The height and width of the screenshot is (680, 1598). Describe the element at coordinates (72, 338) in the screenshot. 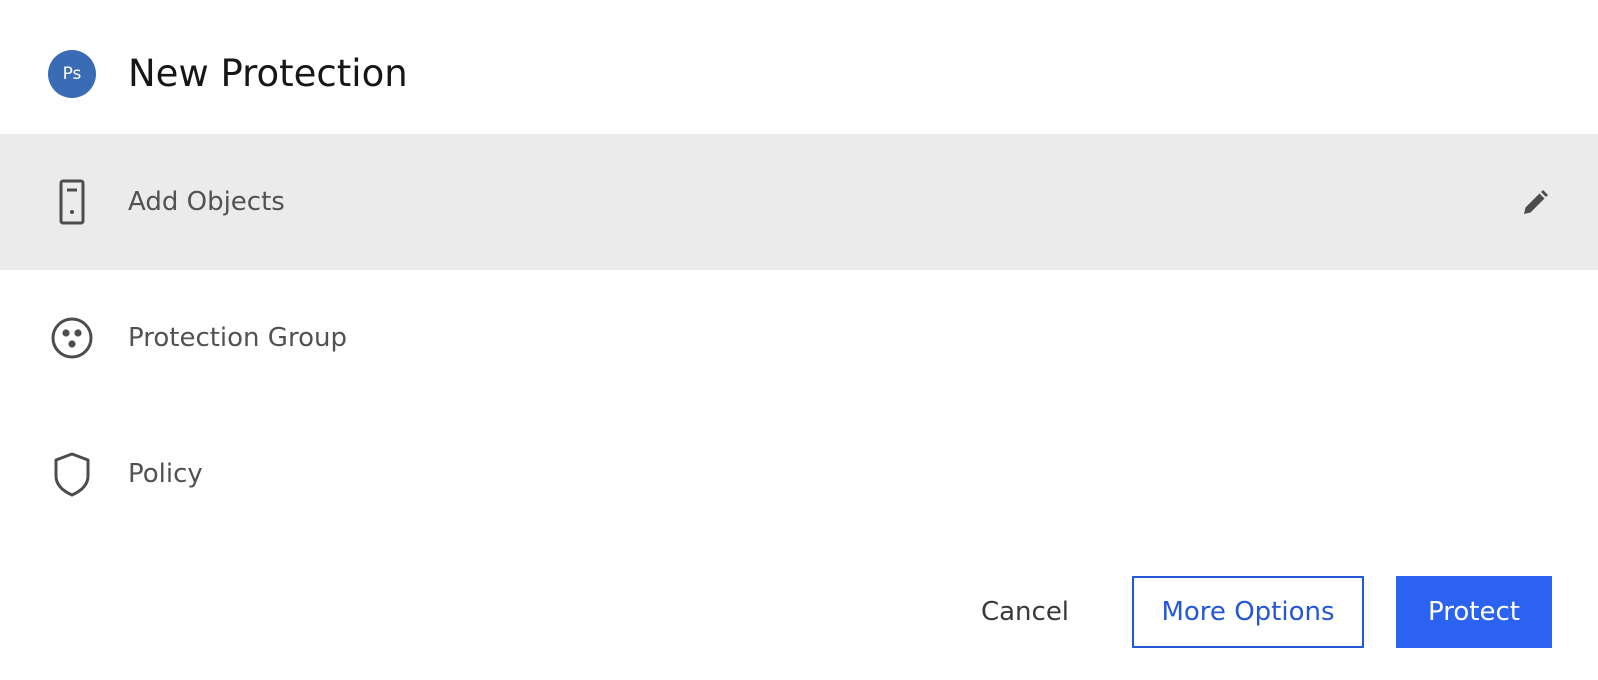

I see `group-icon` at that location.